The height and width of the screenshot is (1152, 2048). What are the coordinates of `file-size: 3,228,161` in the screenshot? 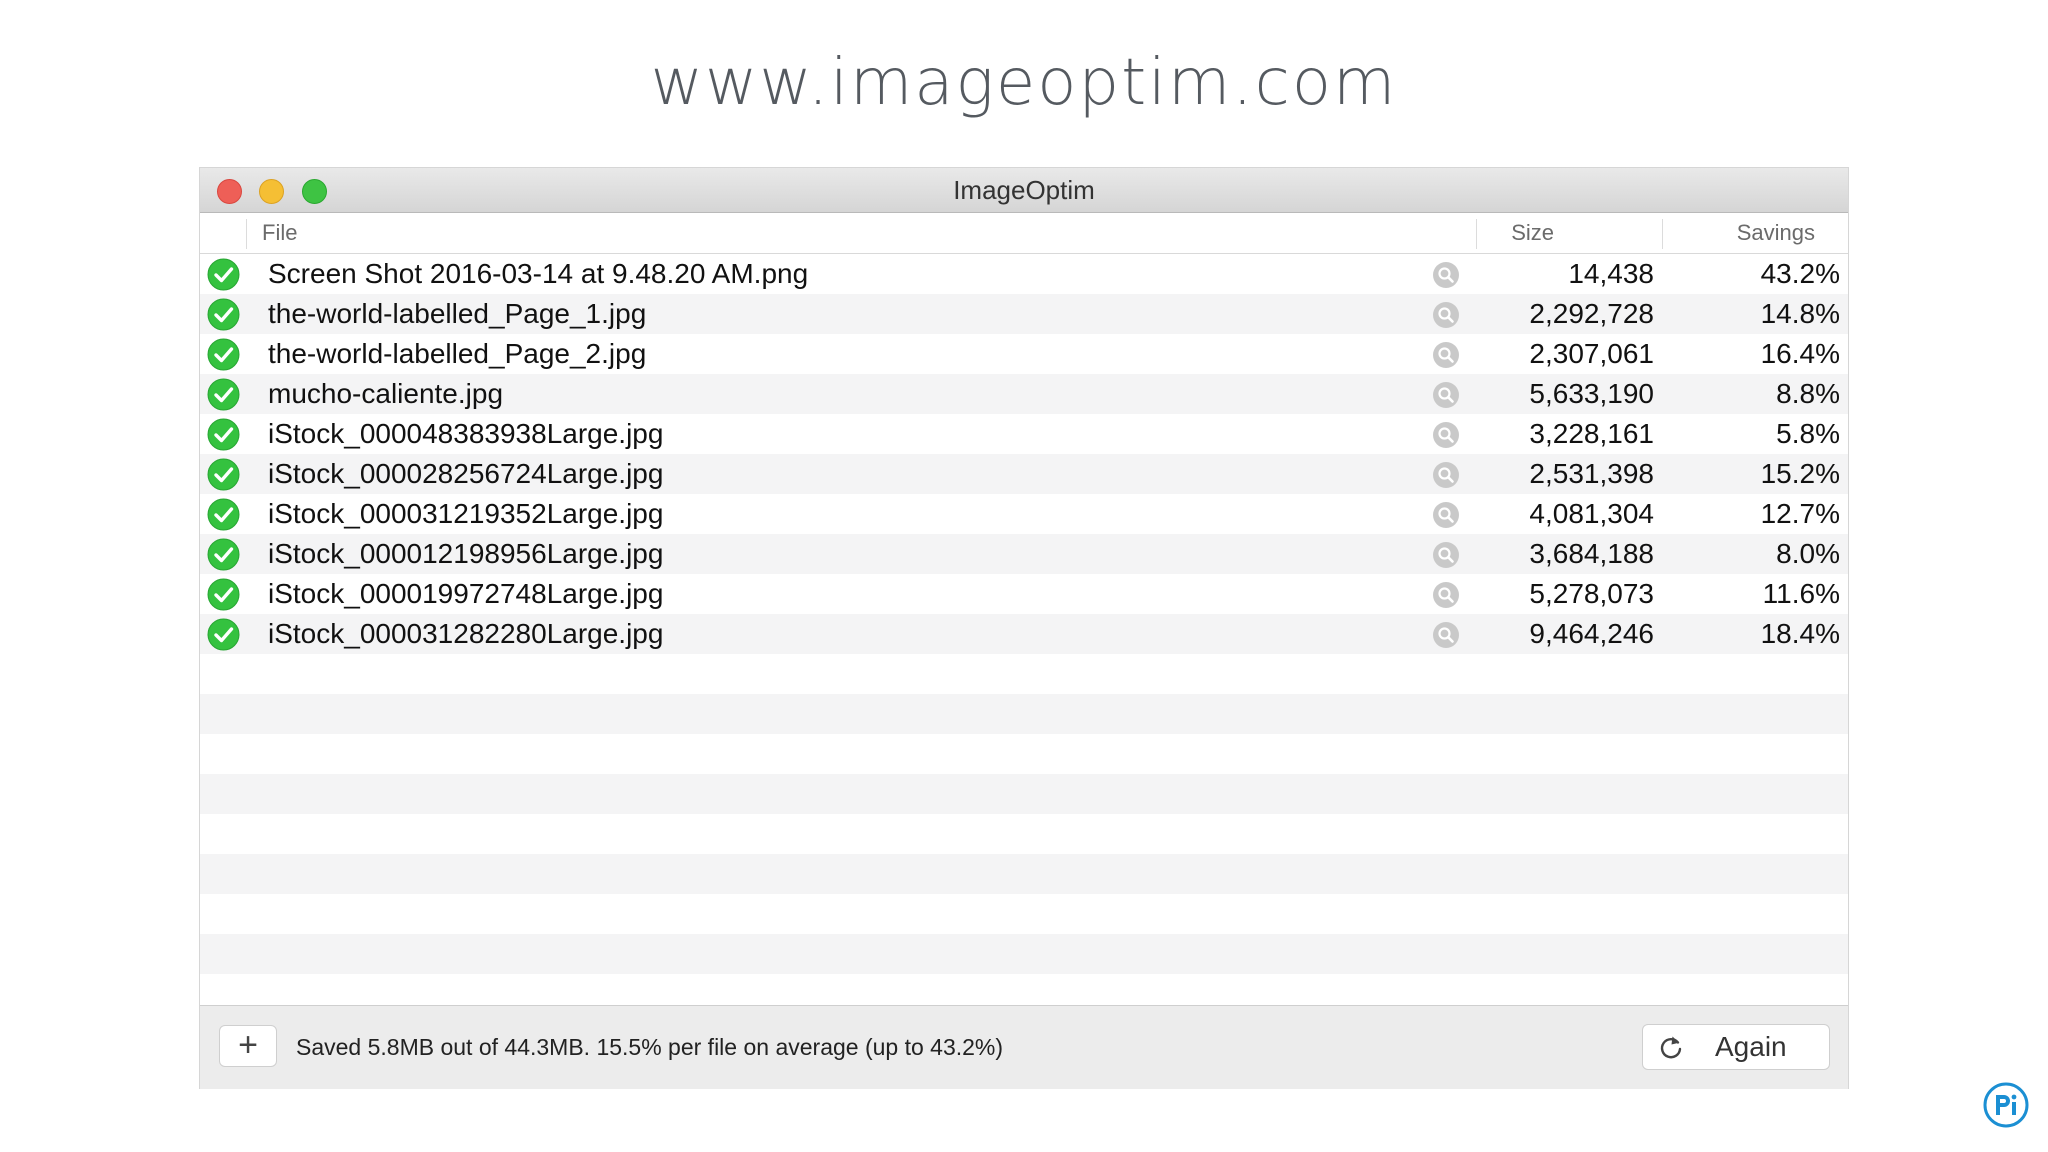 It's located at (1591, 433).